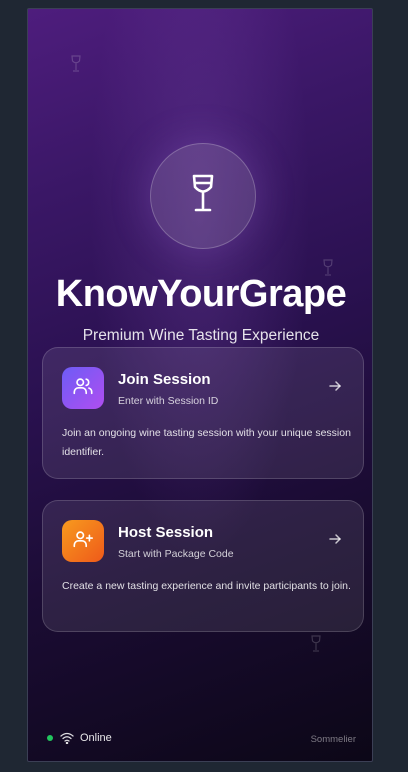 The height and width of the screenshot is (772, 408). I want to click on wifi-icon, so click(67, 738).